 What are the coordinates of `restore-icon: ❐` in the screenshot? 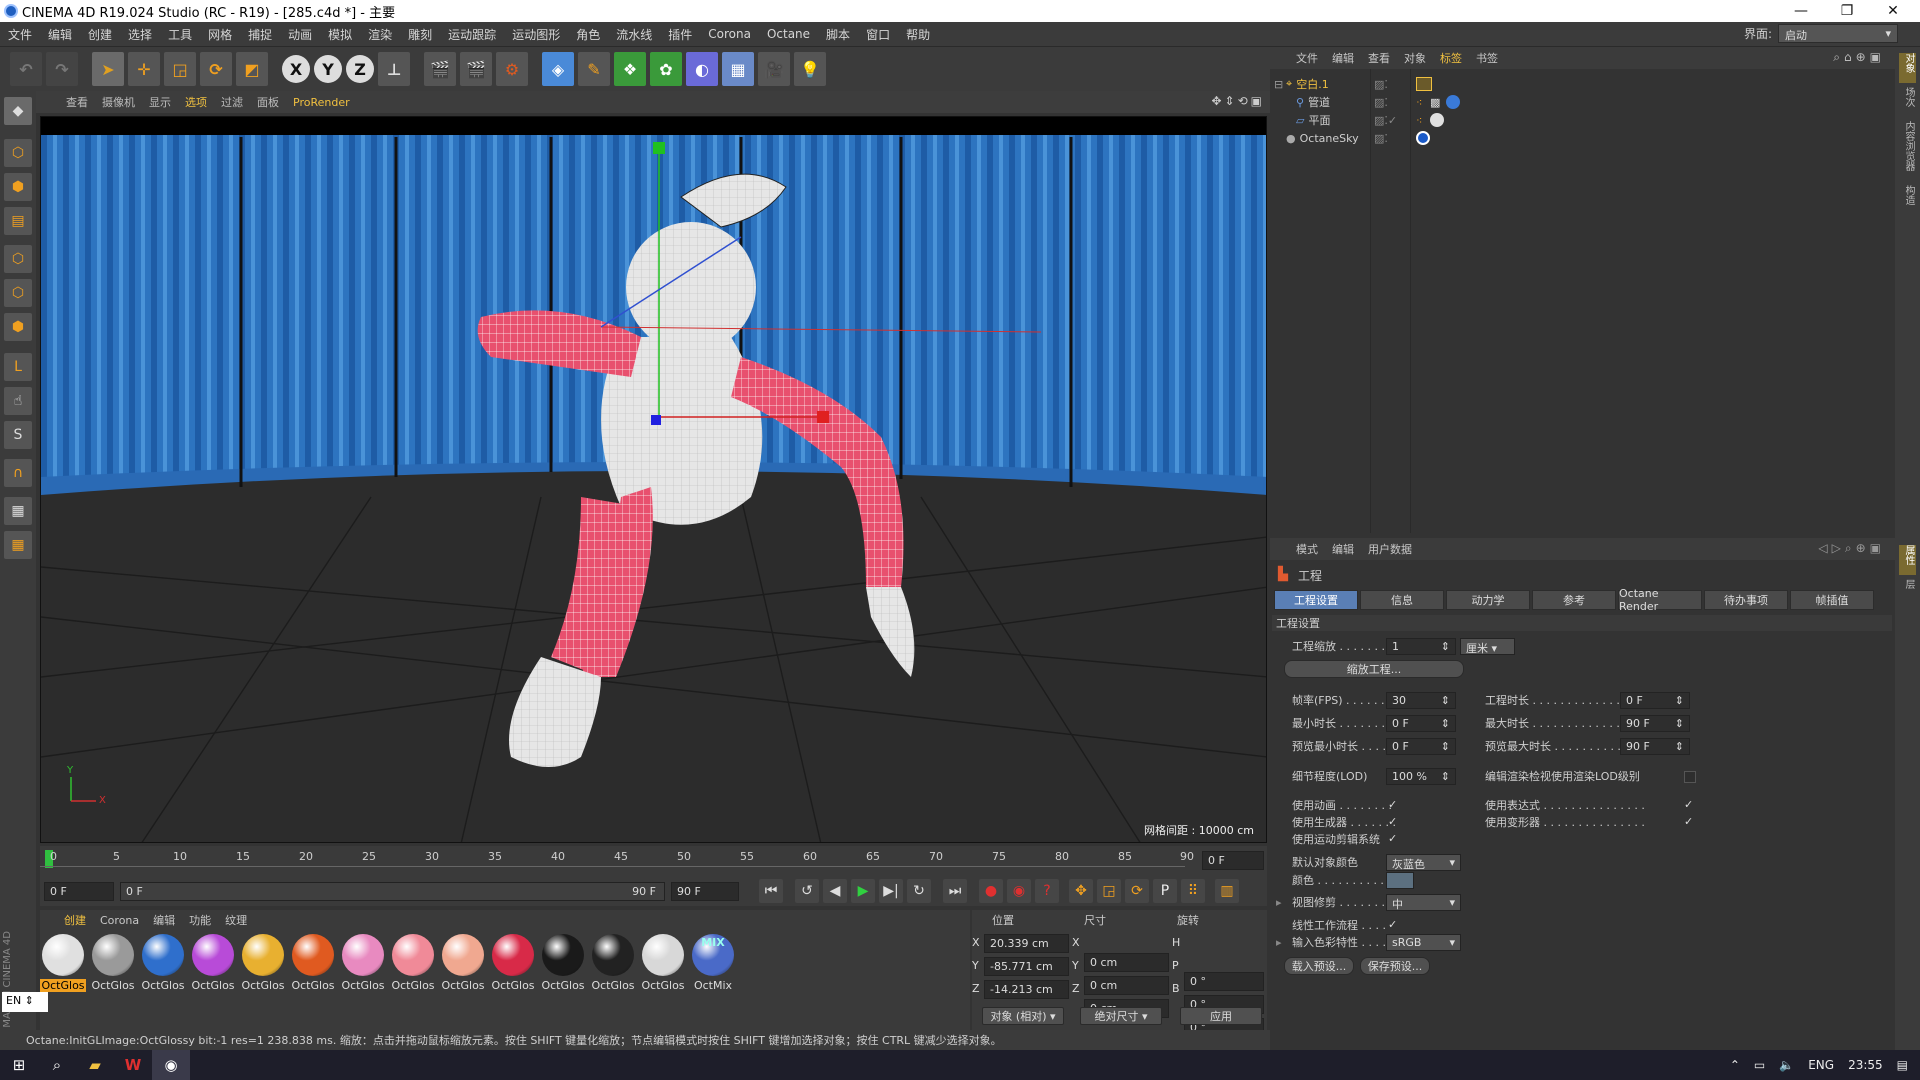 It's located at (1847, 11).